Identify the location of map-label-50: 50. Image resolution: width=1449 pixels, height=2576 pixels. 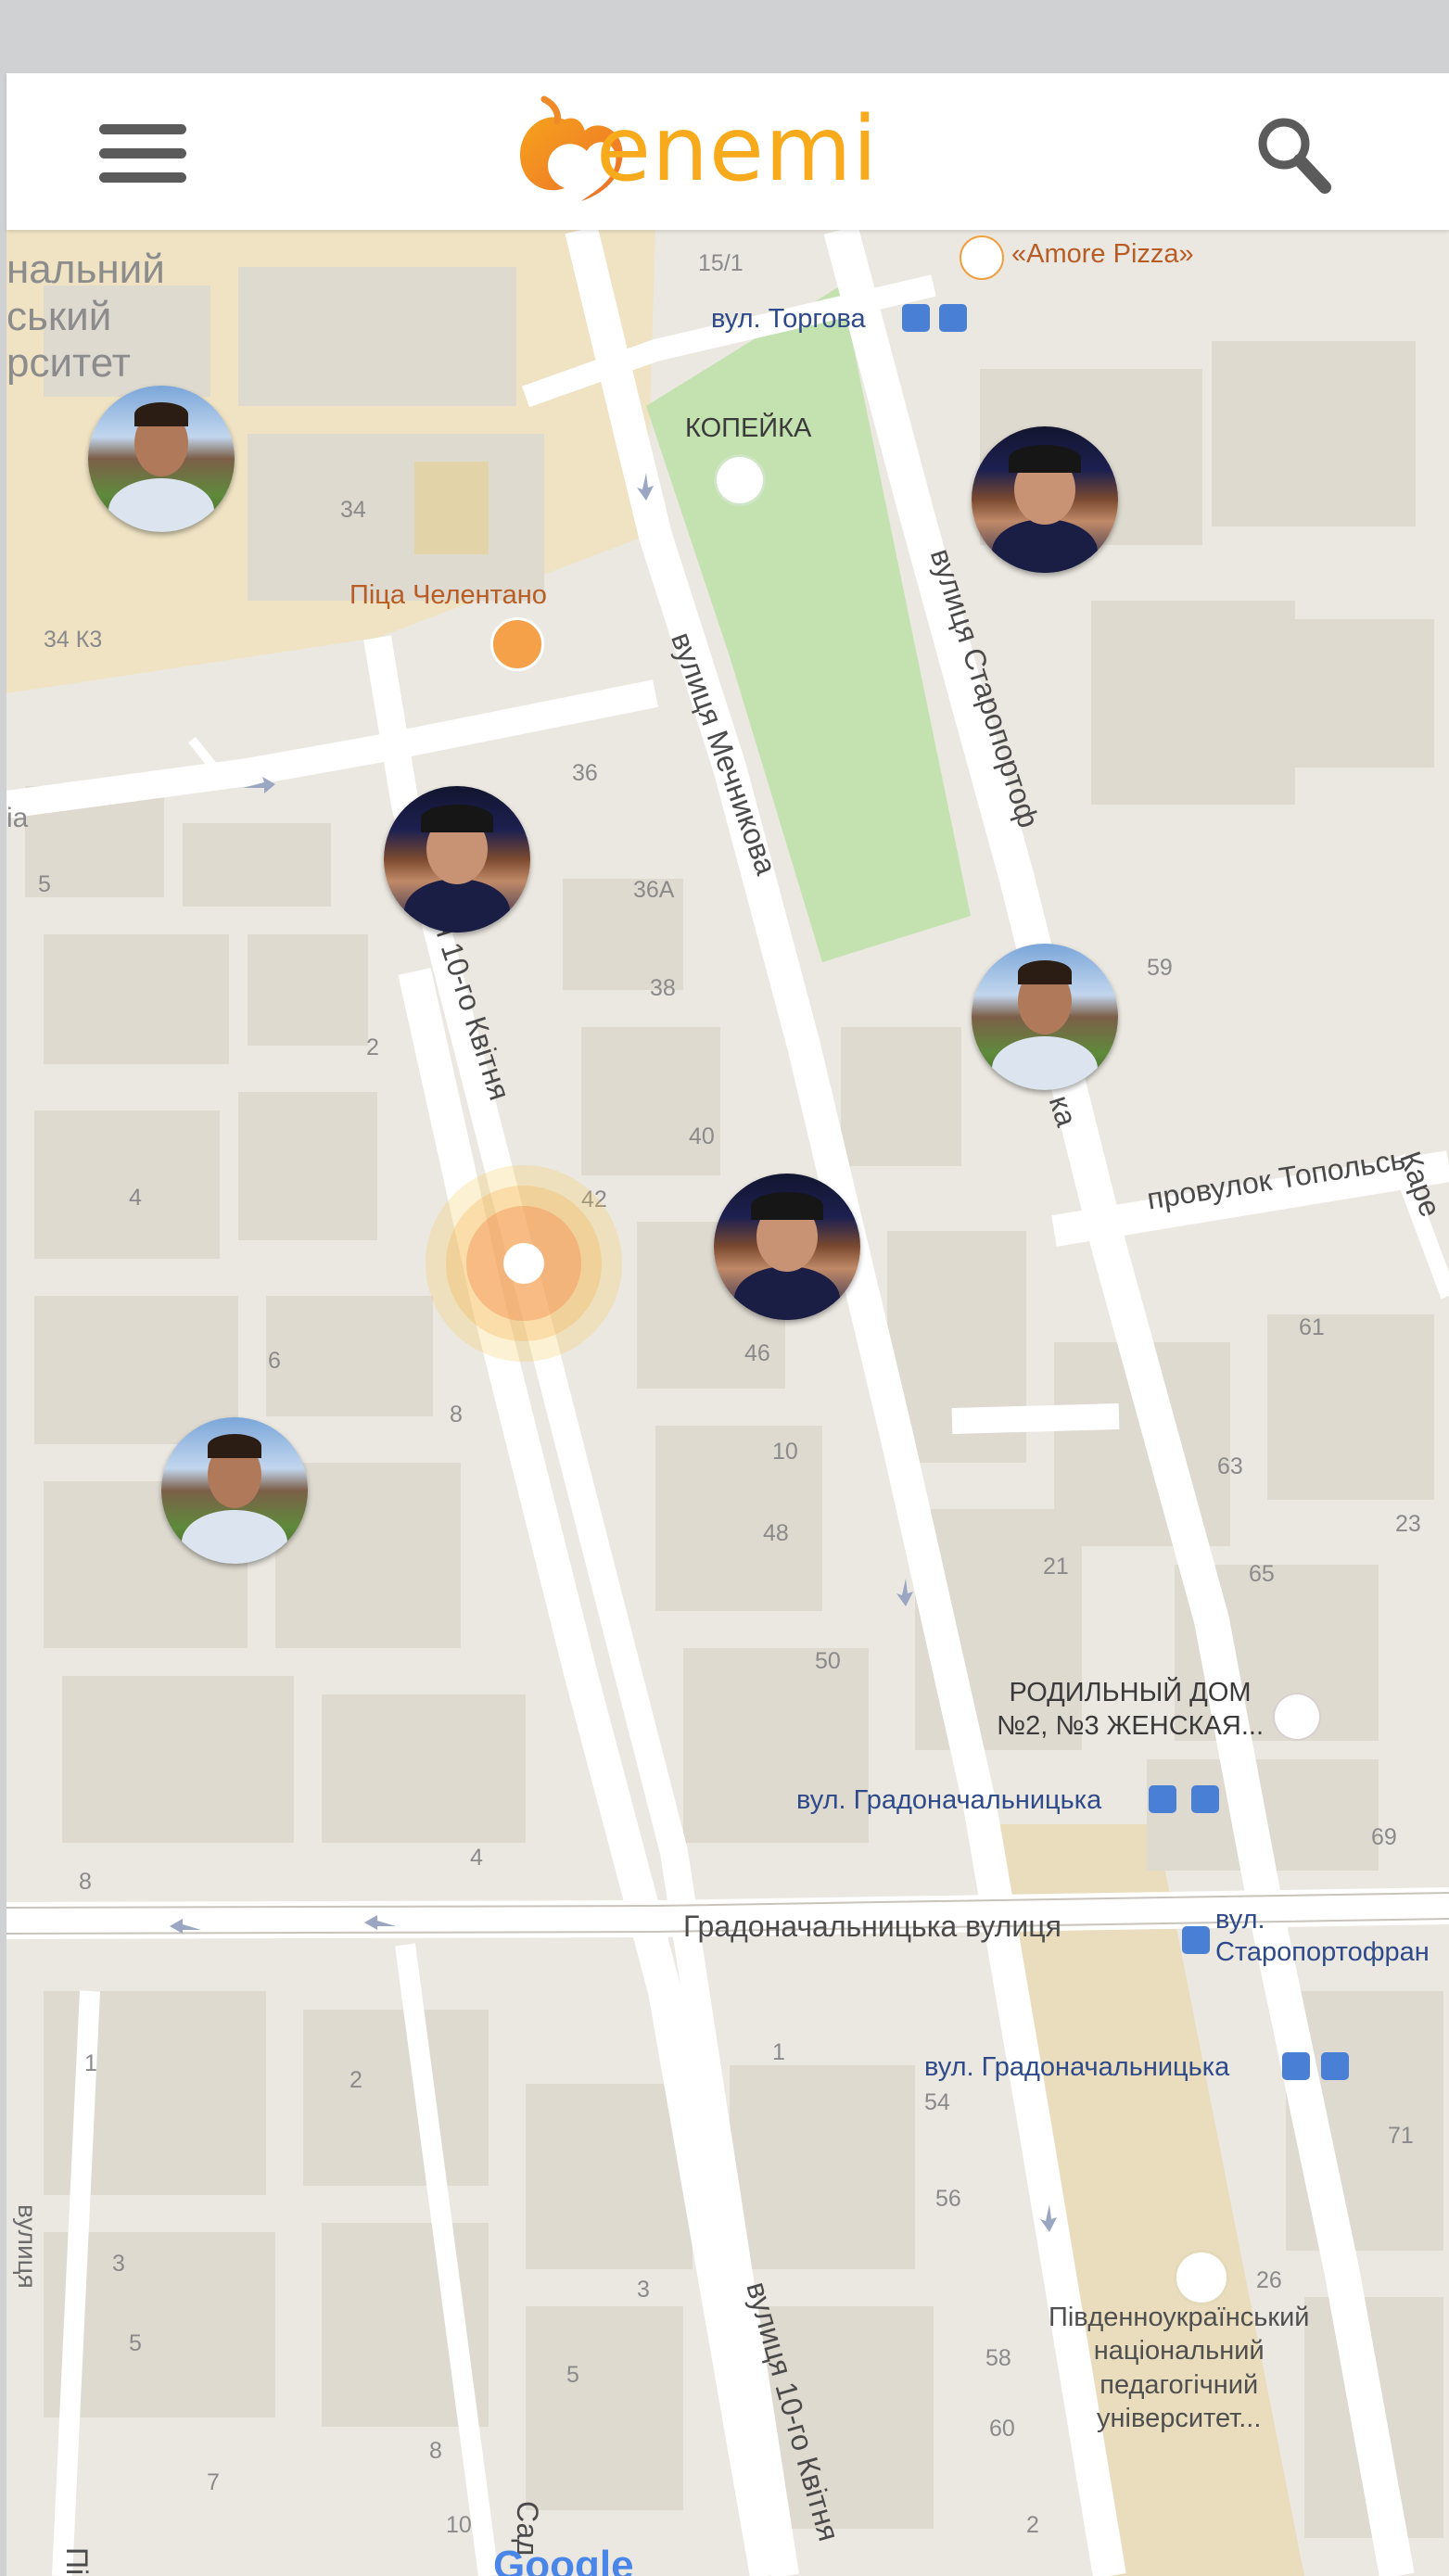
(828, 1661).